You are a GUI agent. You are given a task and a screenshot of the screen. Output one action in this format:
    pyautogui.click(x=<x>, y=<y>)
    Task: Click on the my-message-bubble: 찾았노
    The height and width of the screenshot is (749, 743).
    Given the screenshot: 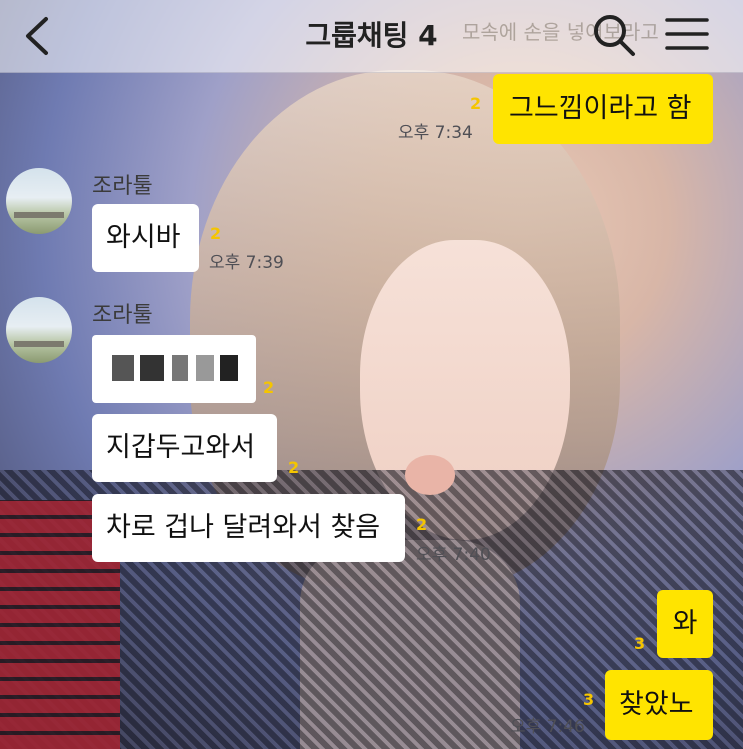 What is the action you would take?
    pyautogui.click(x=659, y=705)
    